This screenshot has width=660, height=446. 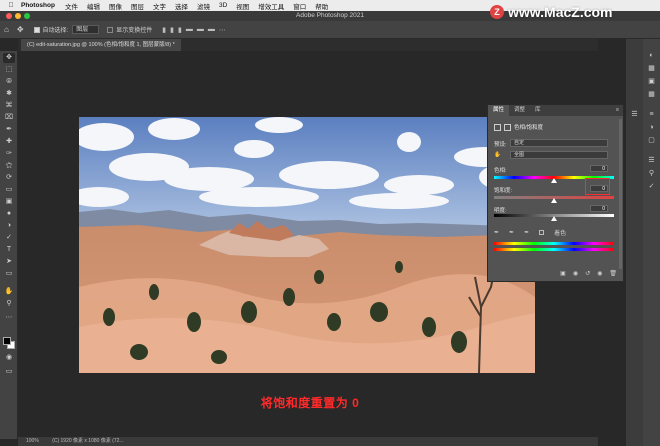 What do you see at coordinates (172, 30) in the screenshot?
I see `align-center-icon: ▮` at bounding box center [172, 30].